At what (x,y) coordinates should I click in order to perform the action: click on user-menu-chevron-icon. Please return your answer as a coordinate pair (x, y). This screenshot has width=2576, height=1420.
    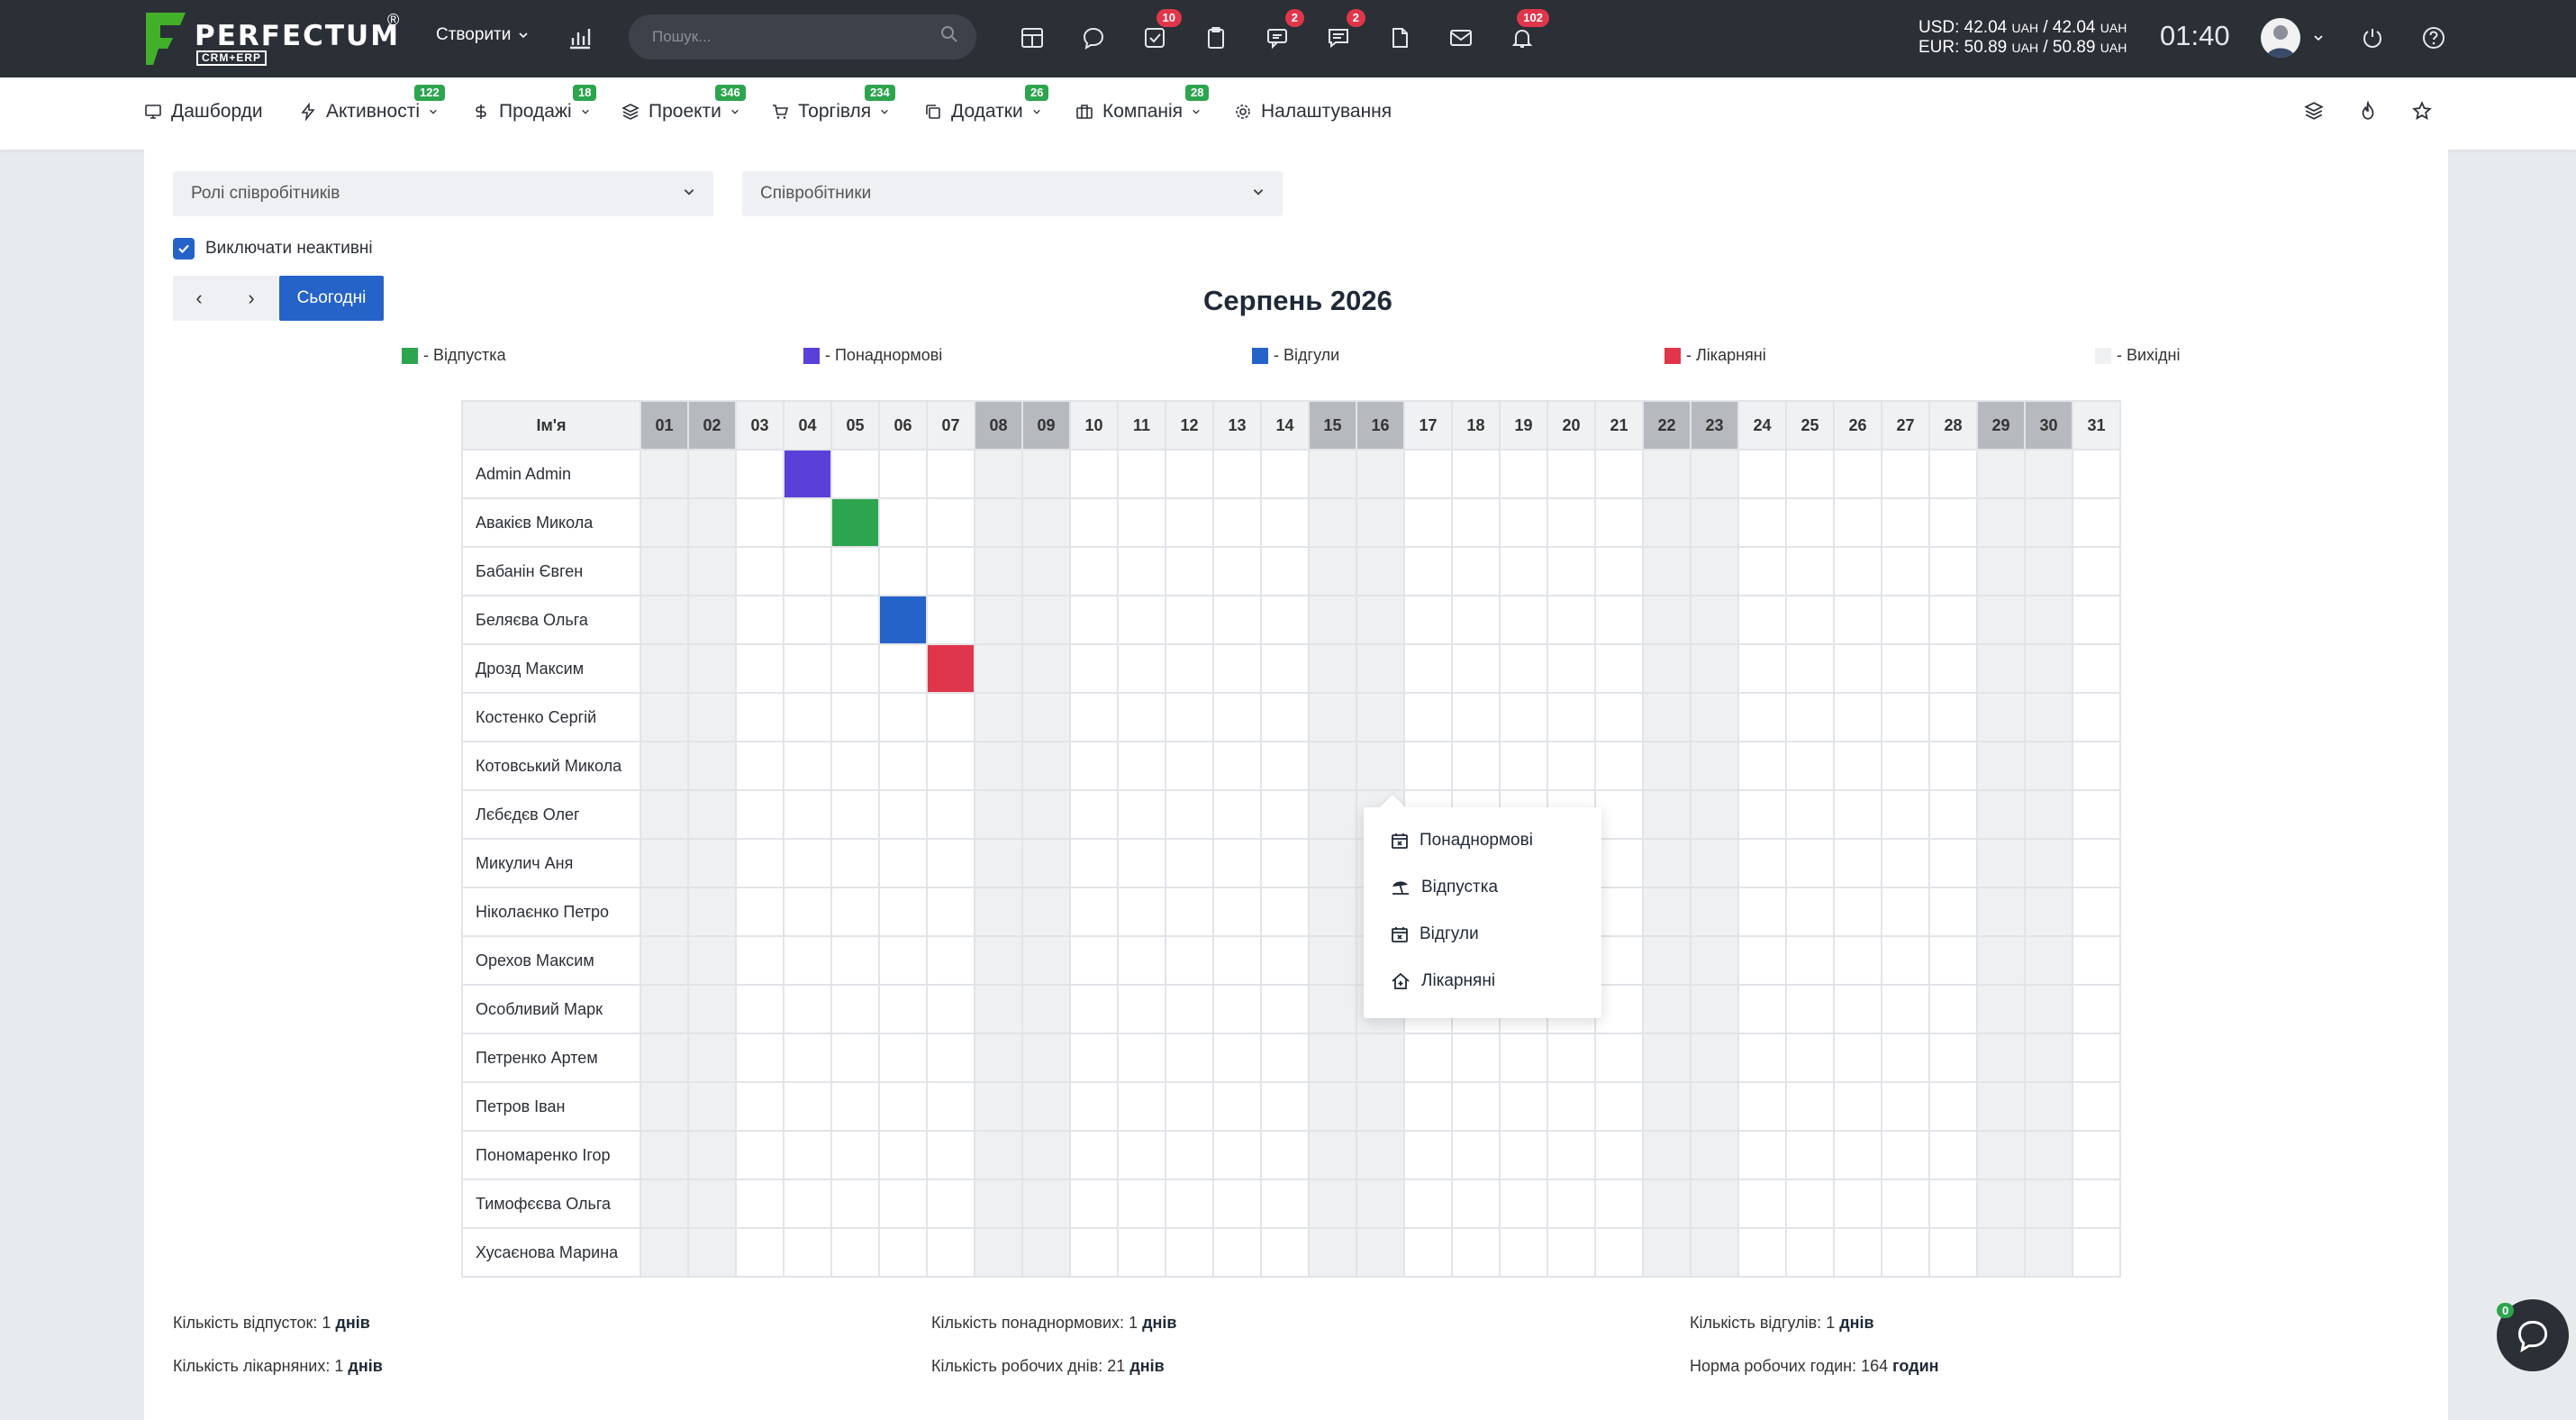
    Looking at the image, I should click on (2318, 37).